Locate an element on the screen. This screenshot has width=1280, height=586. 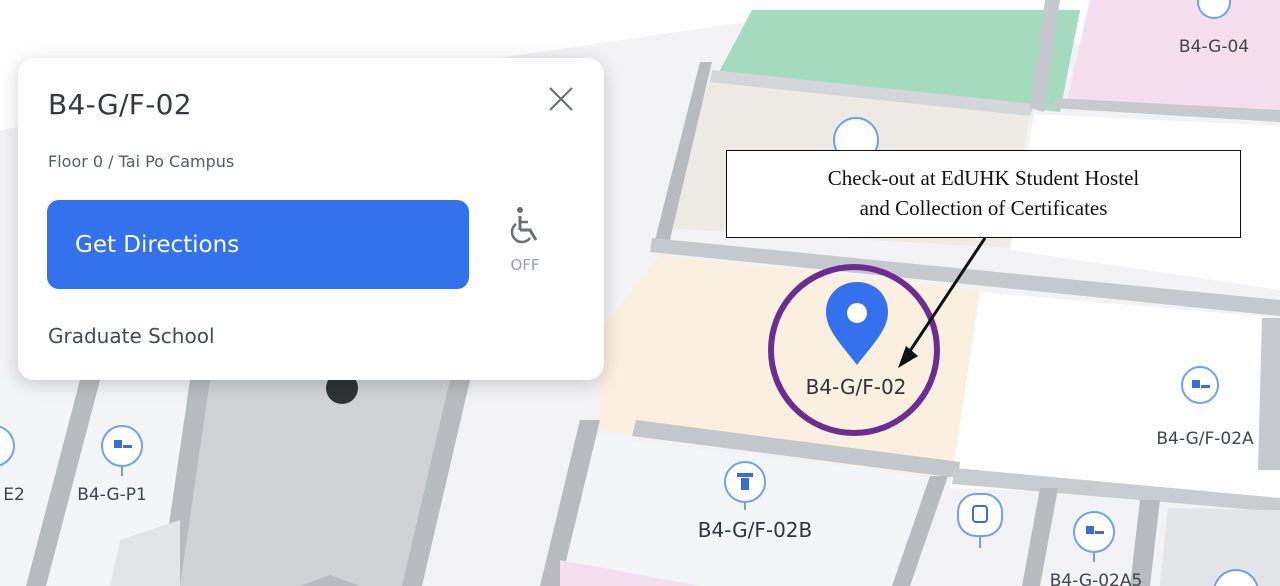
info-point-icon is located at coordinates (980, 515).